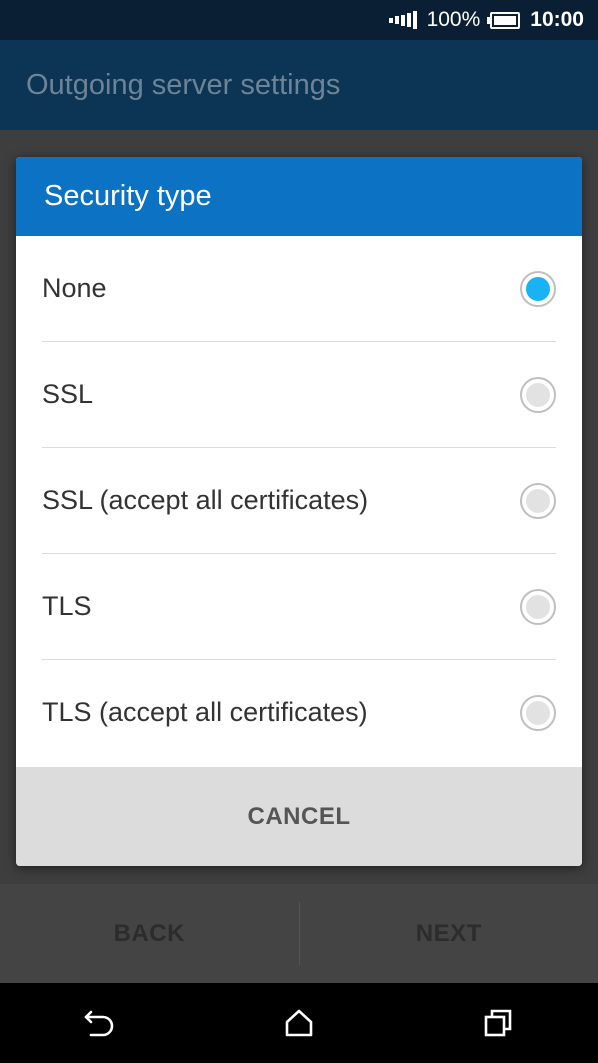  Describe the element at coordinates (149, 933) in the screenshot. I see `back-button: BACK` at that location.